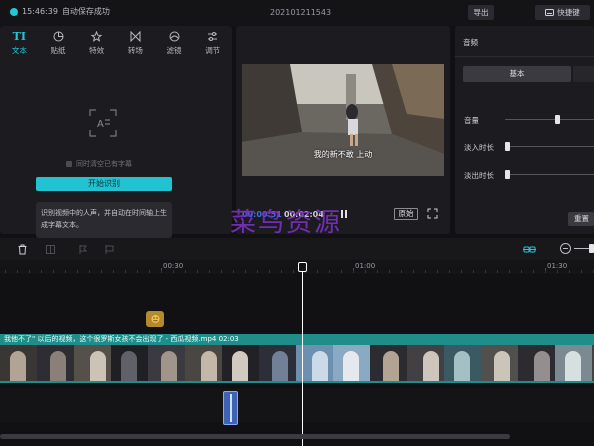 The image size is (594, 446). I want to click on material-tabs: TI 文本 贴纸 特效 转场 滤镜 调节, so click(116, 43).